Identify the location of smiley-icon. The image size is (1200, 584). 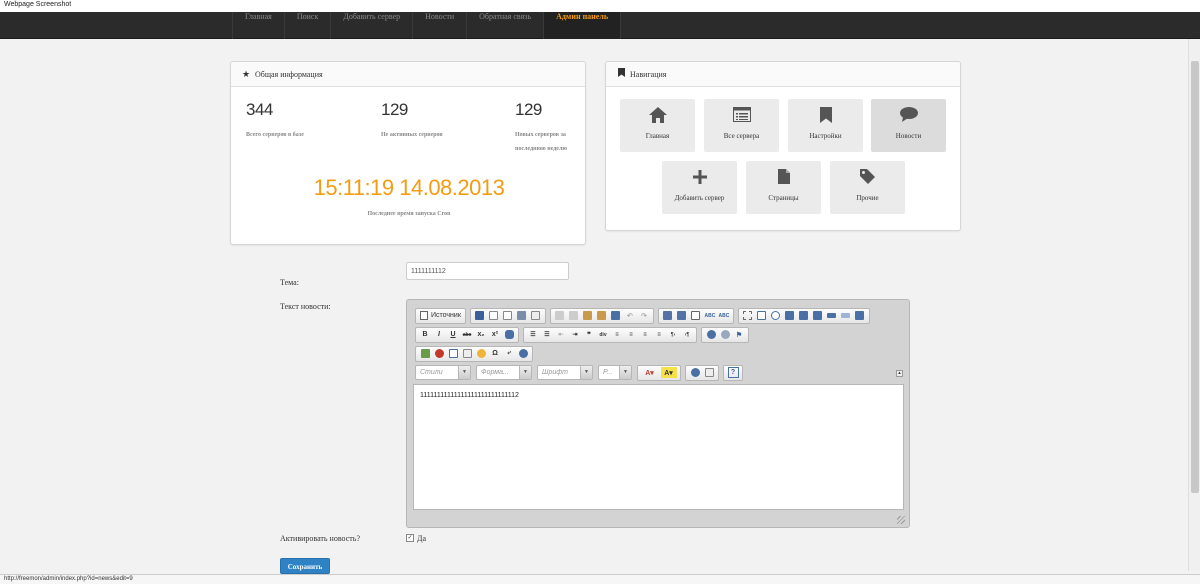
(481, 353).